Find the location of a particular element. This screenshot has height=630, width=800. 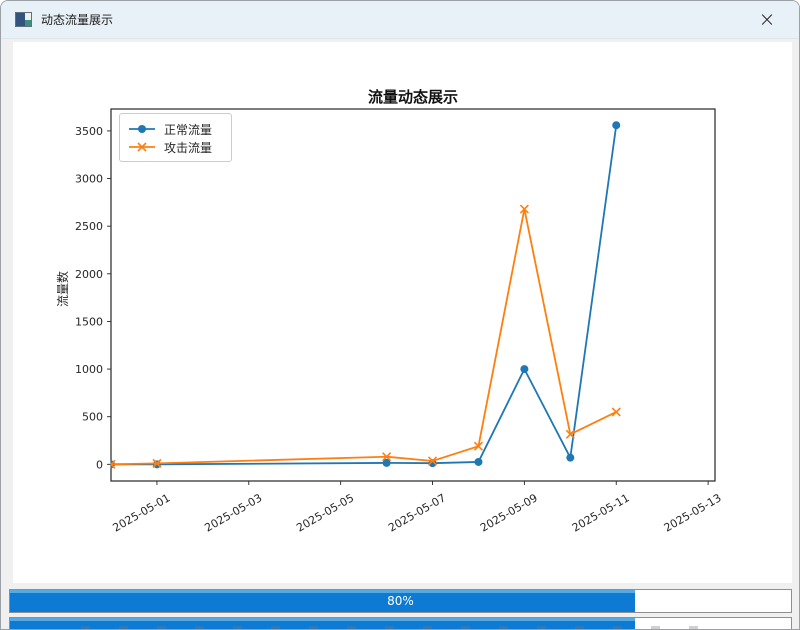

svg-text: 500 is located at coordinates (92, 417).